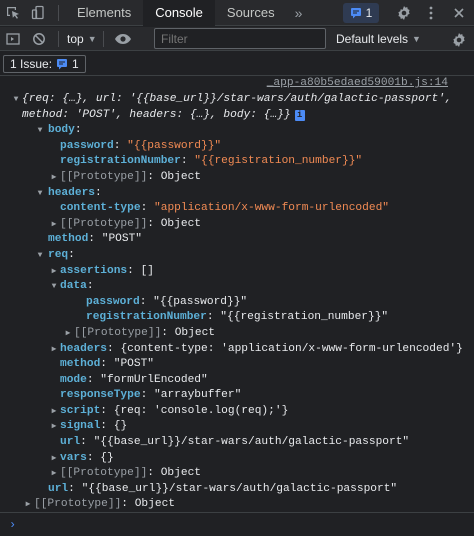 This screenshot has width=474, height=536. I want to click on console-settings-gear-icon, so click(459, 40).